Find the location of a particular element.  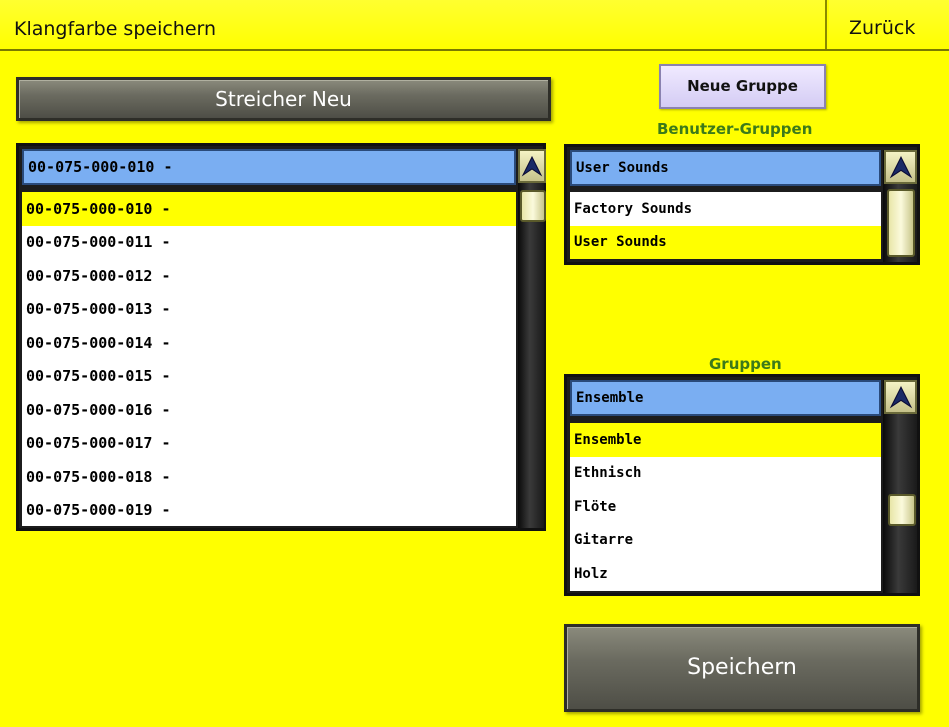

save-button: Speichern is located at coordinates (742, 668).